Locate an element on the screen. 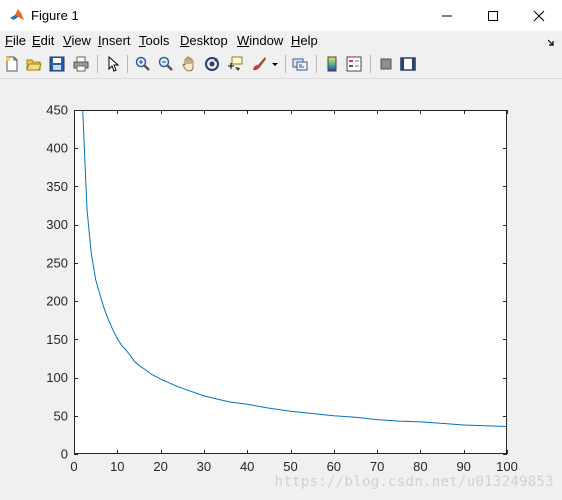 The image size is (562, 500). print-icon is located at coordinates (81, 64).